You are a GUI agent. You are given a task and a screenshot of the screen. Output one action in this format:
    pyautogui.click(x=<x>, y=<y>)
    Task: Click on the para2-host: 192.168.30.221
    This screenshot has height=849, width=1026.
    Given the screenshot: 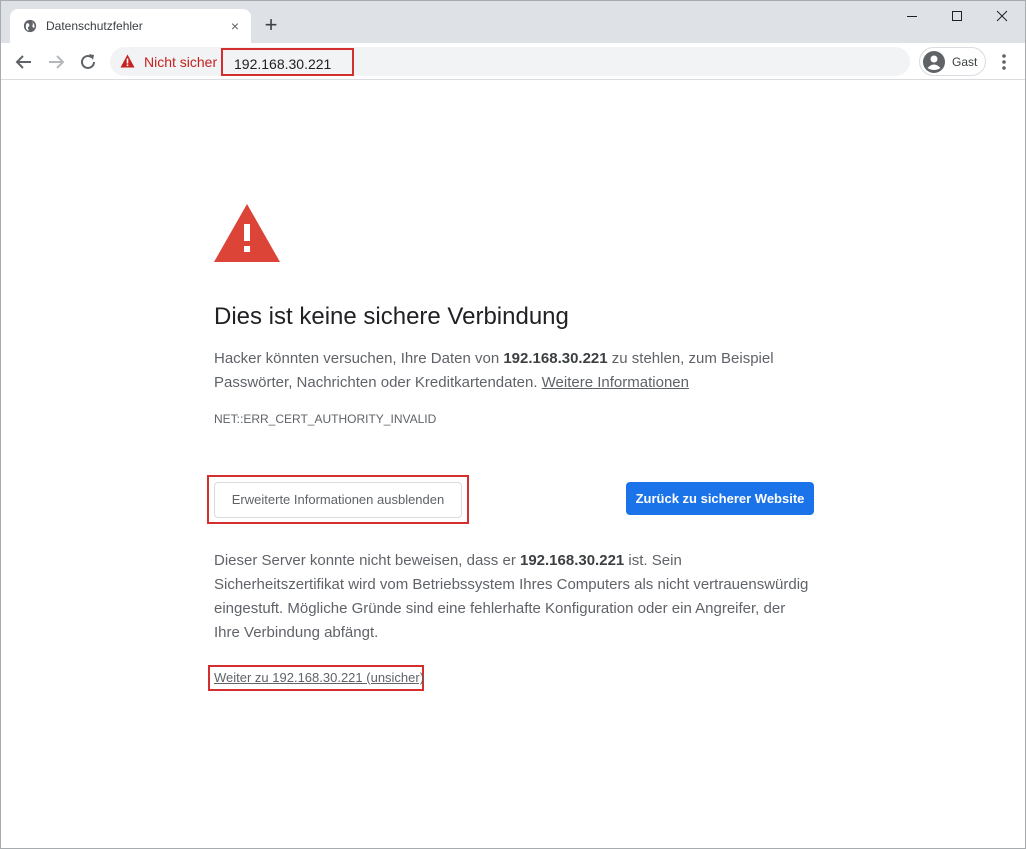 What is the action you would take?
    pyautogui.click(x=572, y=560)
    